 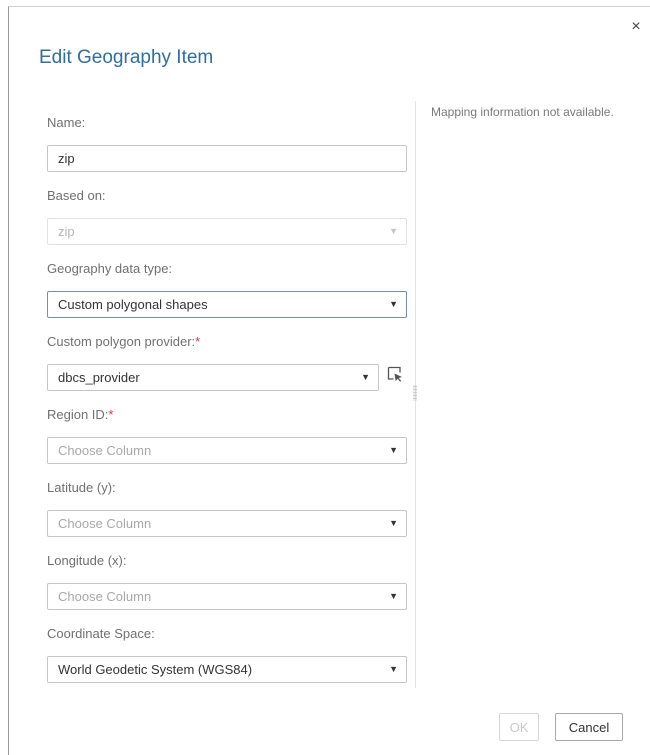 What do you see at coordinates (522, 112) in the screenshot?
I see `mapping-info-text: Mapping information not available.` at bounding box center [522, 112].